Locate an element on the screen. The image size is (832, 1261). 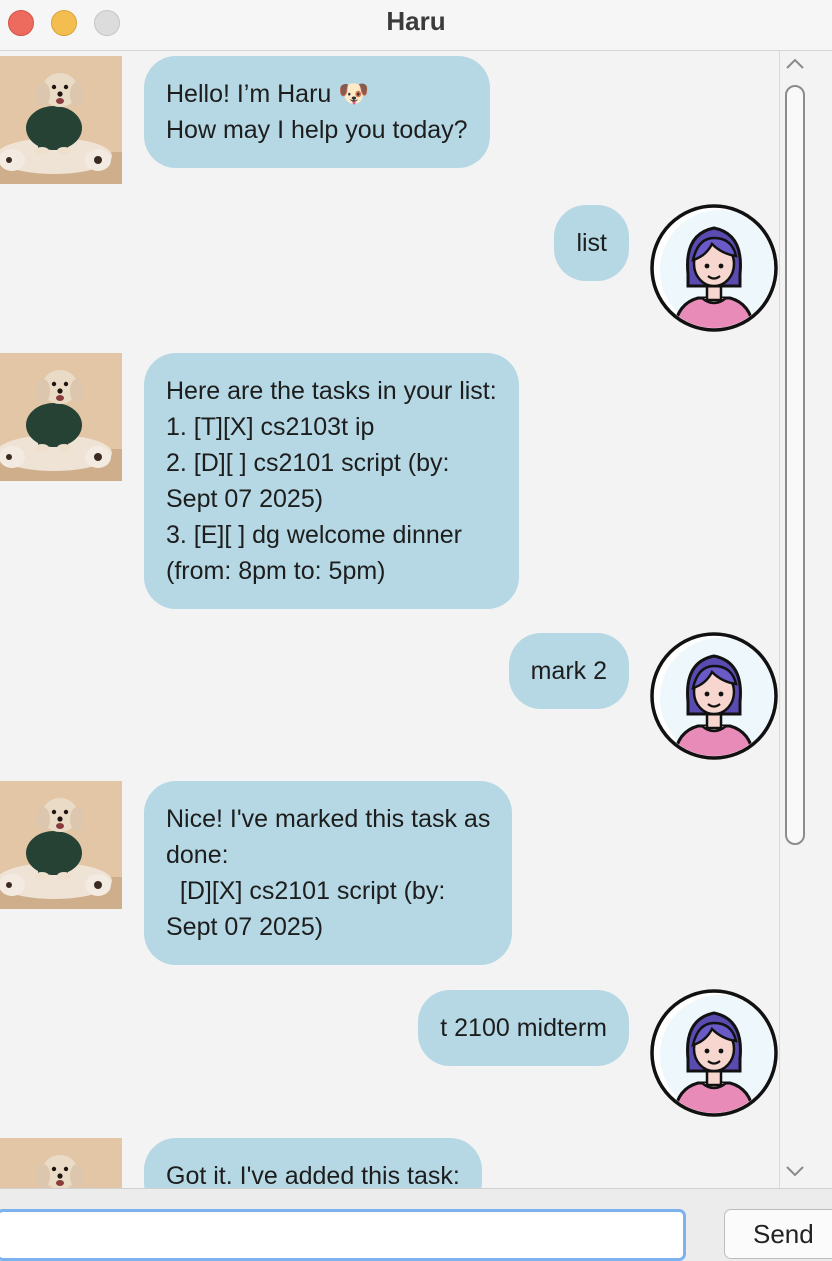
user-message-bubble: list is located at coordinates (591, 243).